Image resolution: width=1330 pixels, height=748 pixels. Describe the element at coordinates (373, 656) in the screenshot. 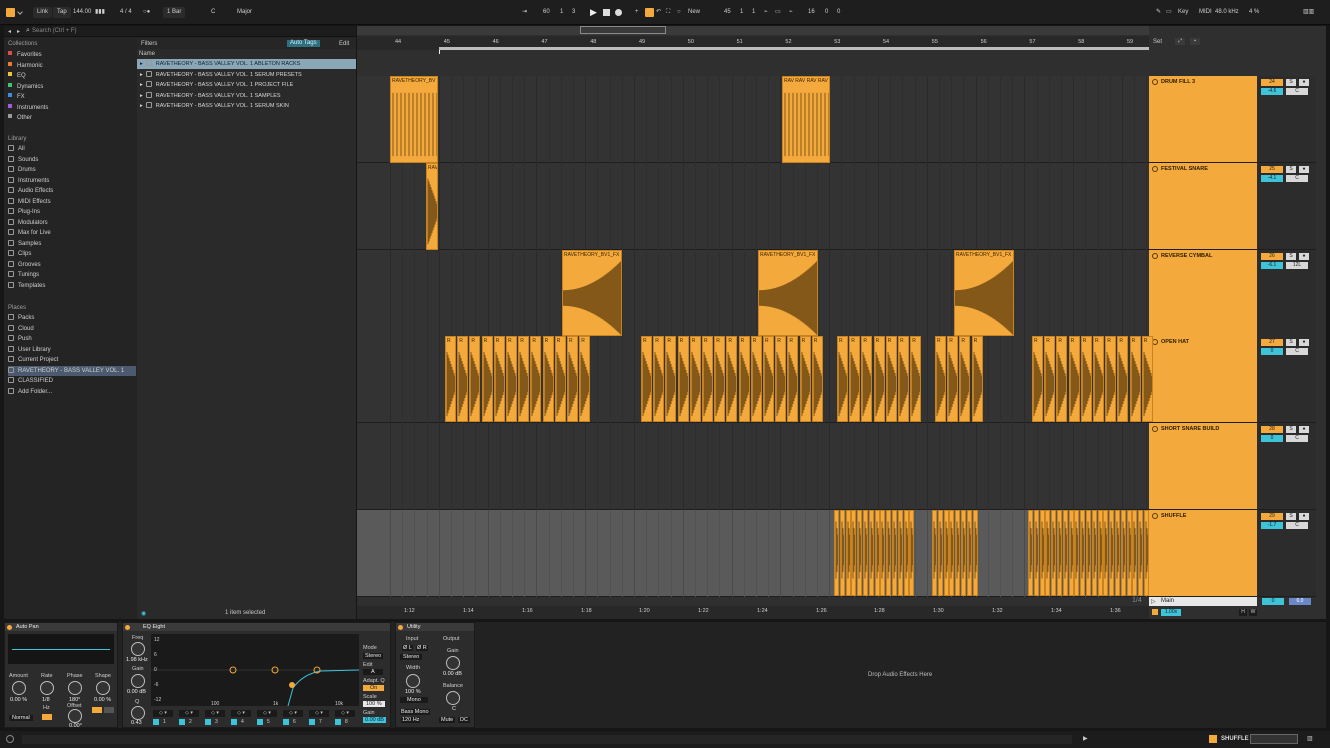

I see `mode-select: Stereo` at that location.